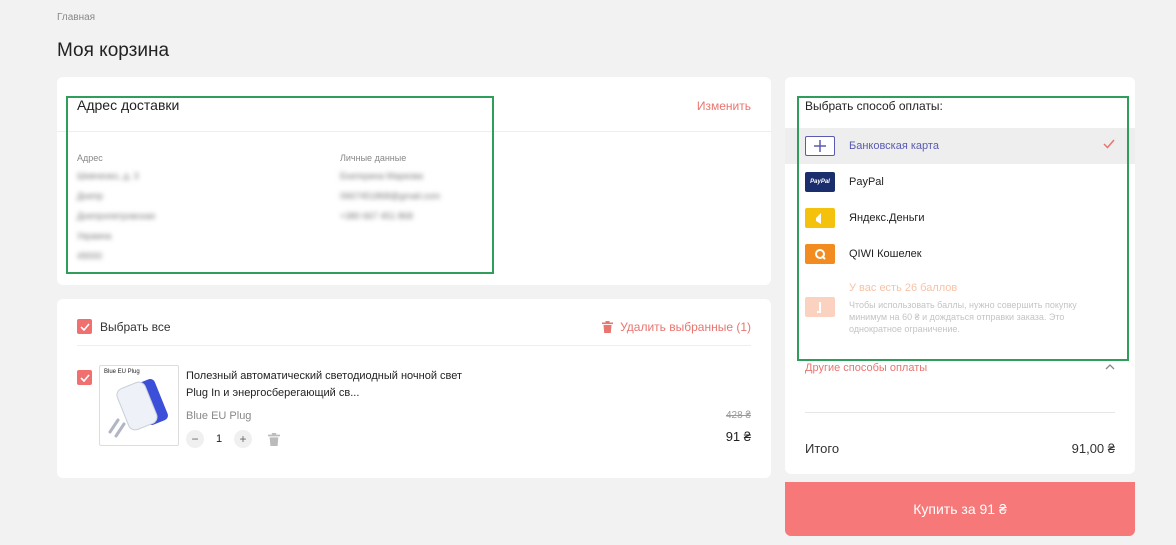 The image size is (1176, 545). Describe the element at coordinates (894, 146) in the screenshot. I see `payment-method-label: Банковская карта` at that location.